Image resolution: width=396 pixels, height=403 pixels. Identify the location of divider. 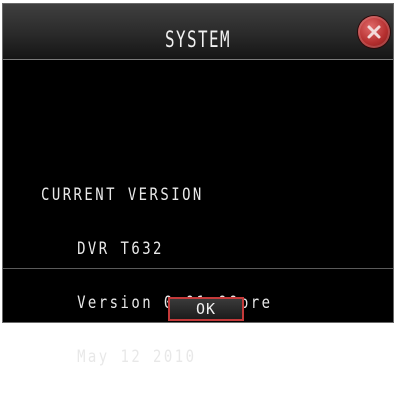
(198, 268).